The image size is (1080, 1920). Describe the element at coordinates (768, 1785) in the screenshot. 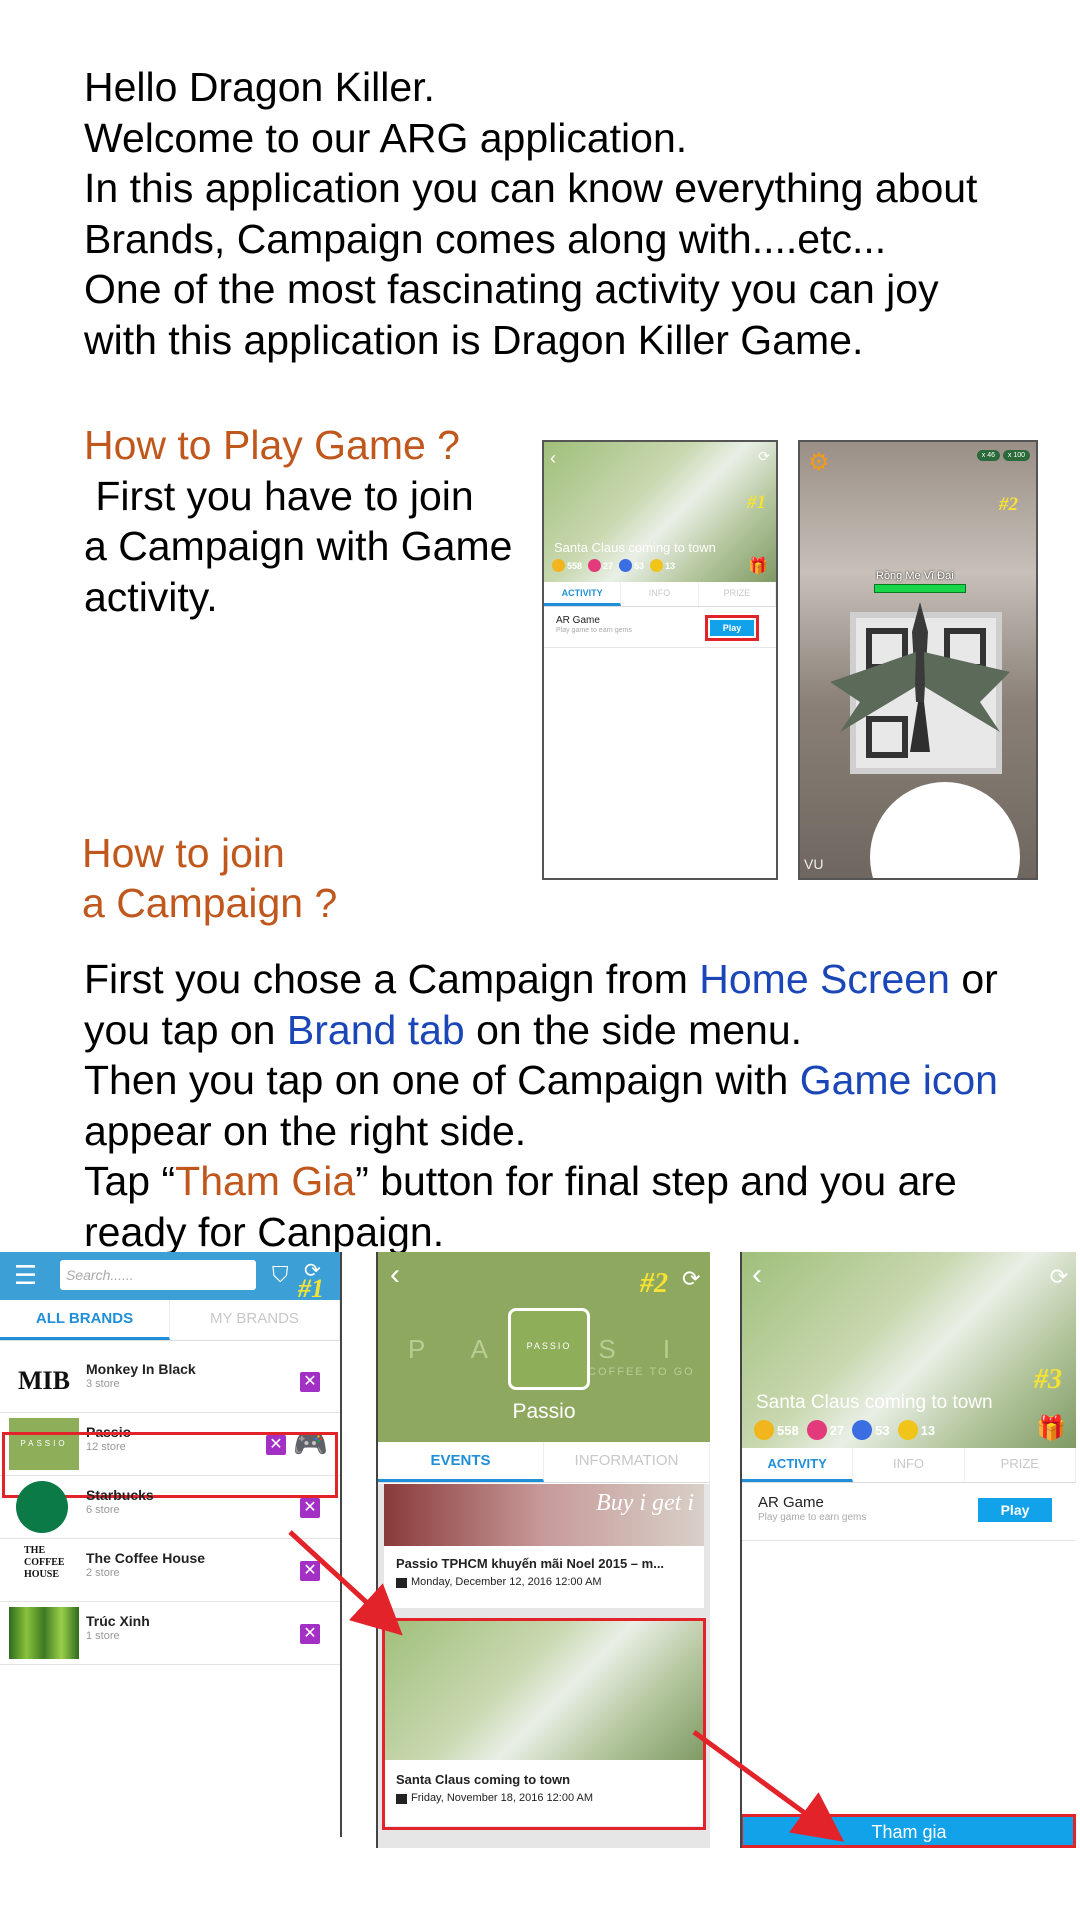

I see `arrow-event-to-join` at that location.